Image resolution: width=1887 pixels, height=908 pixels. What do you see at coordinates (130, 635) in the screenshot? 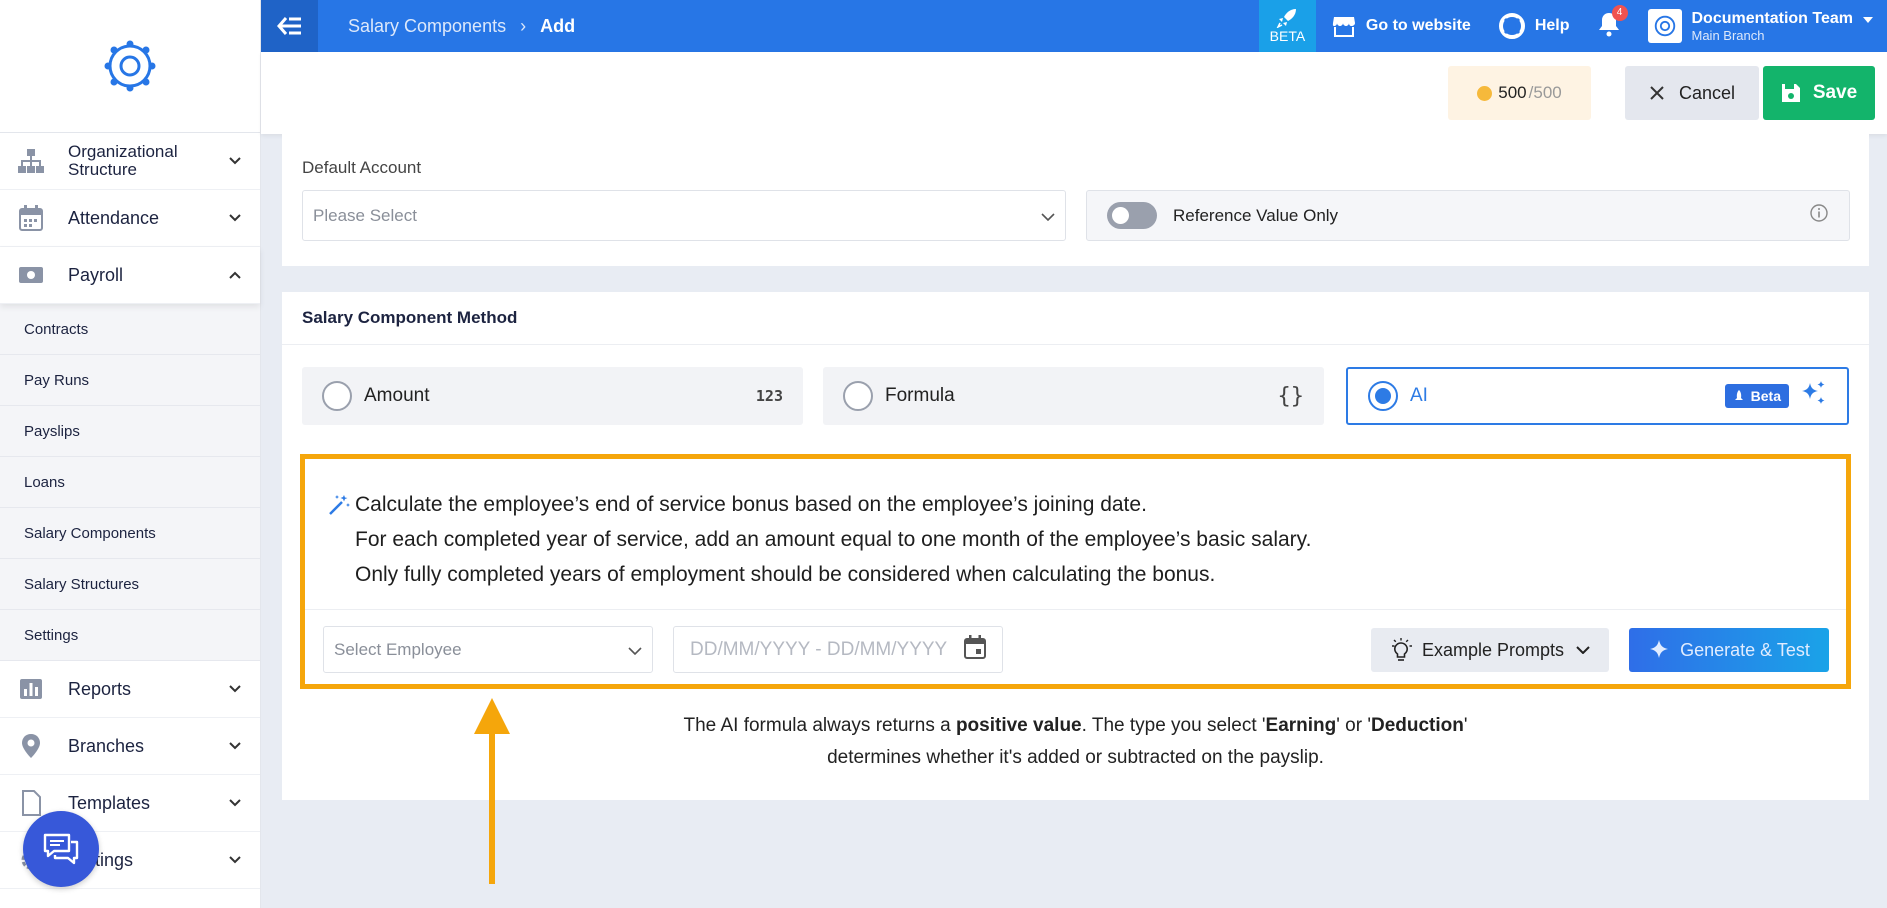
I see `sidebar-subitem-settings: Settings` at bounding box center [130, 635].